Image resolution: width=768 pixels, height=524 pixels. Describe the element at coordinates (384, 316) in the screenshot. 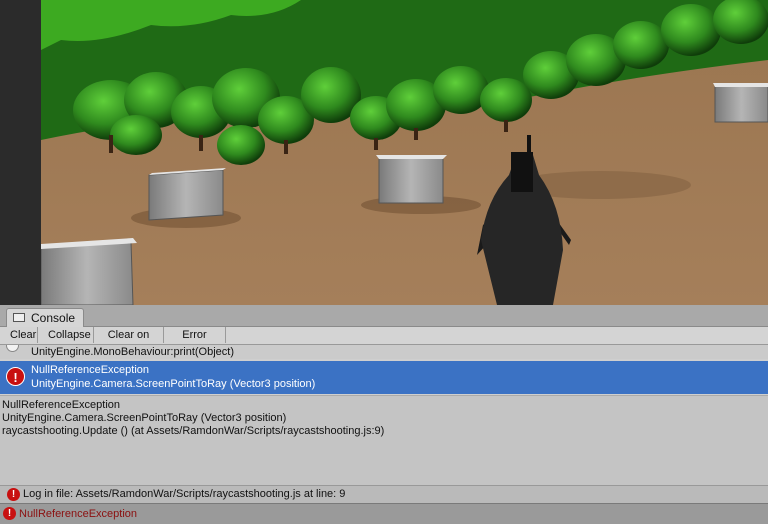

I see `console-tabbar: Console` at that location.